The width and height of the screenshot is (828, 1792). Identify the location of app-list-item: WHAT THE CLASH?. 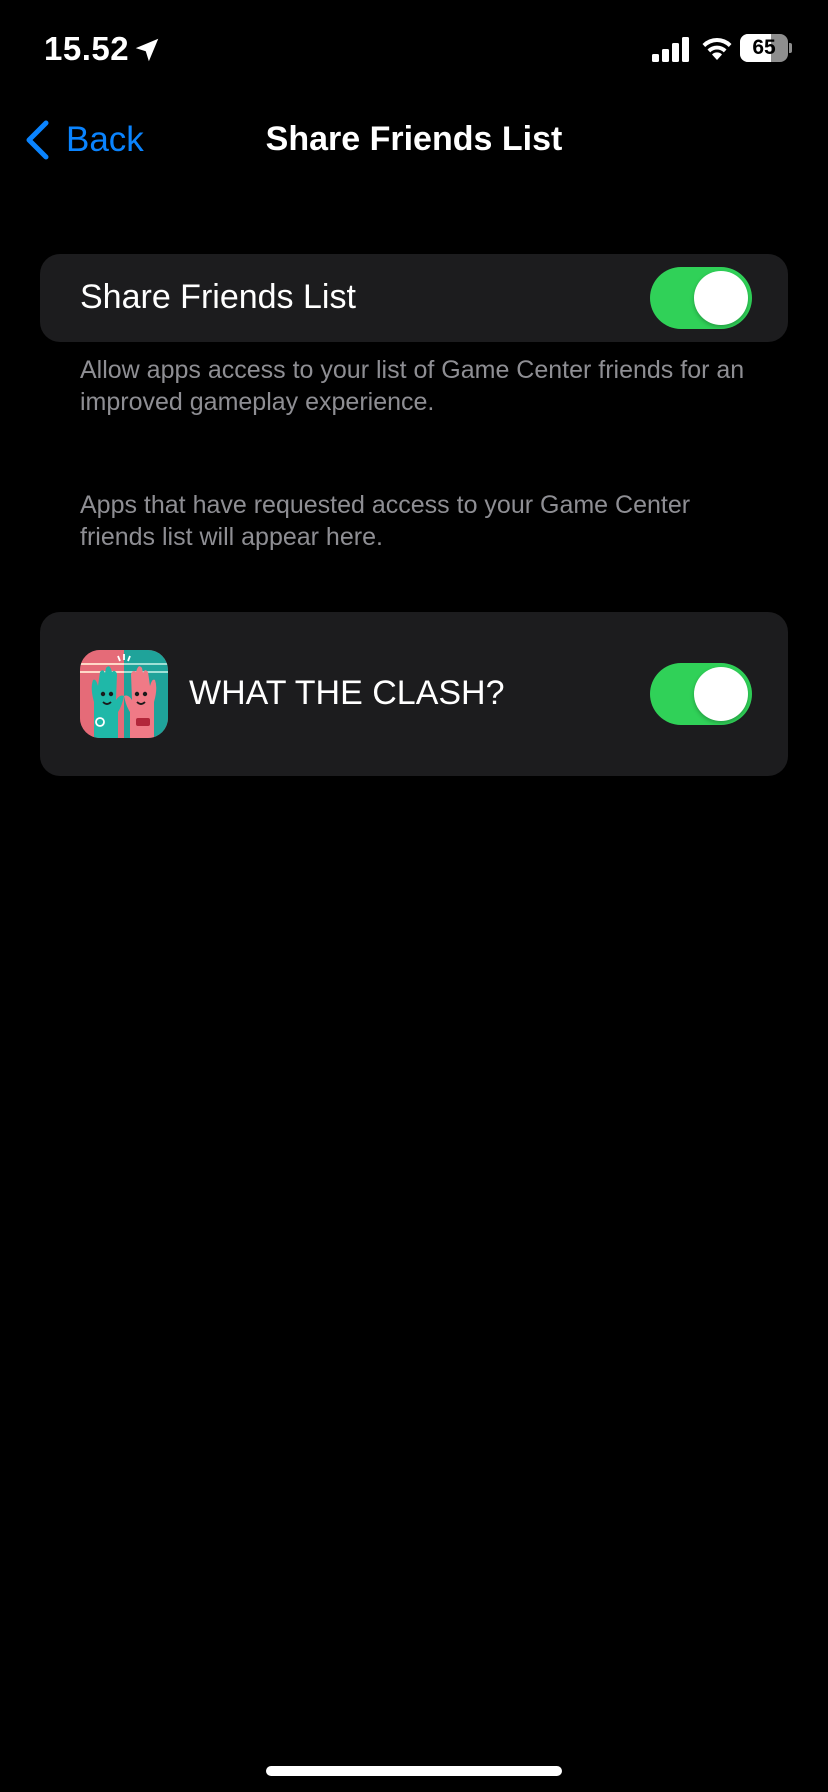
(414, 694).